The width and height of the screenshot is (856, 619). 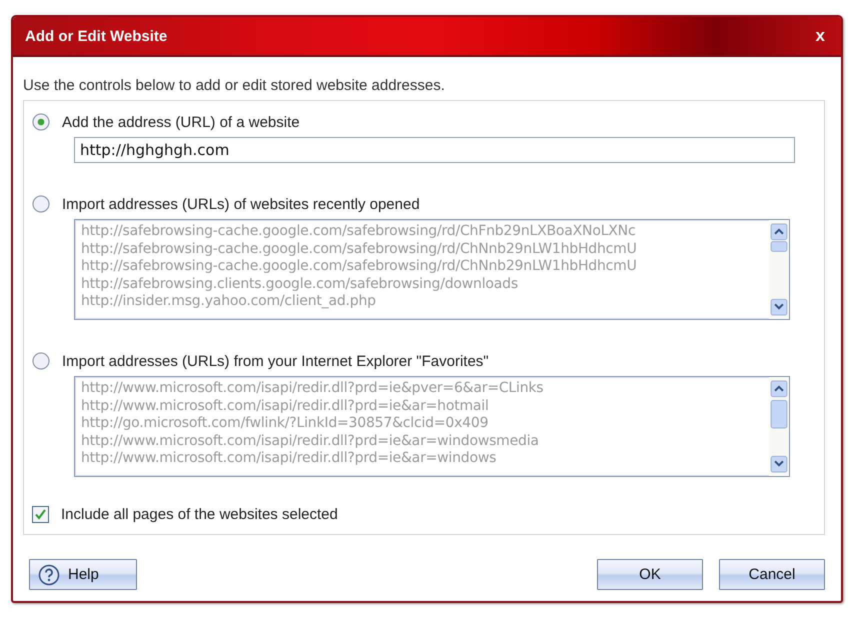 I want to click on close-button: x, so click(x=820, y=36).